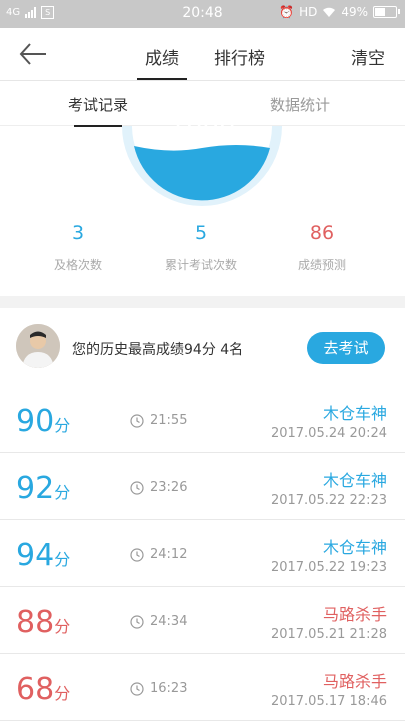  Describe the element at coordinates (162, 62) in the screenshot. I see `tab-score: 成绩` at that location.